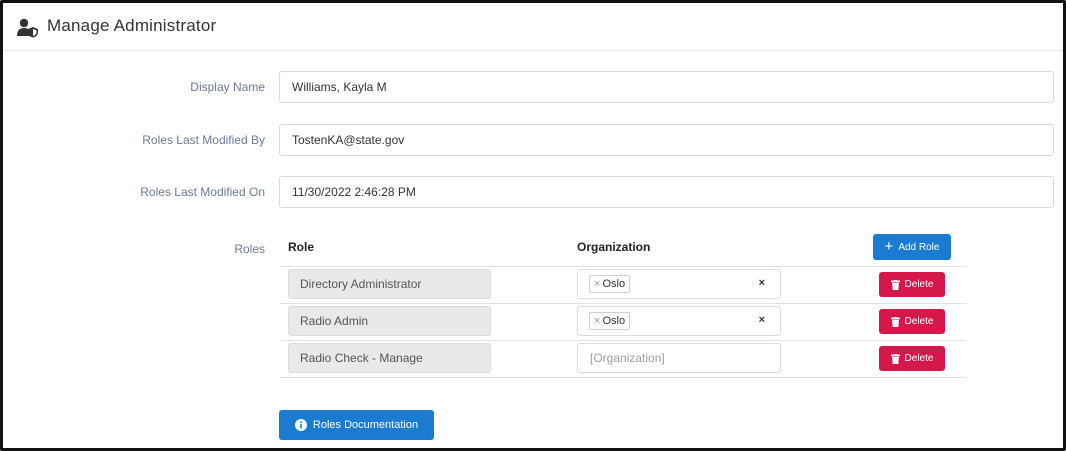 The image size is (1066, 451). What do you see at coordinates (203, 140) in the screenshot?
I see `roles-last-modified-by-label: Roles Last Modified By` at bounding box center [203, 140].